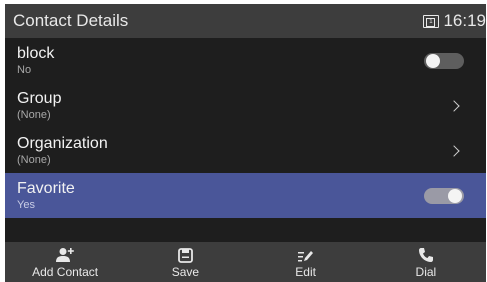 This screenshot has height=282, width=487. Describe the element at coordinates (26, 204) in the screenshot. I see `row-value: Yes` at that location.